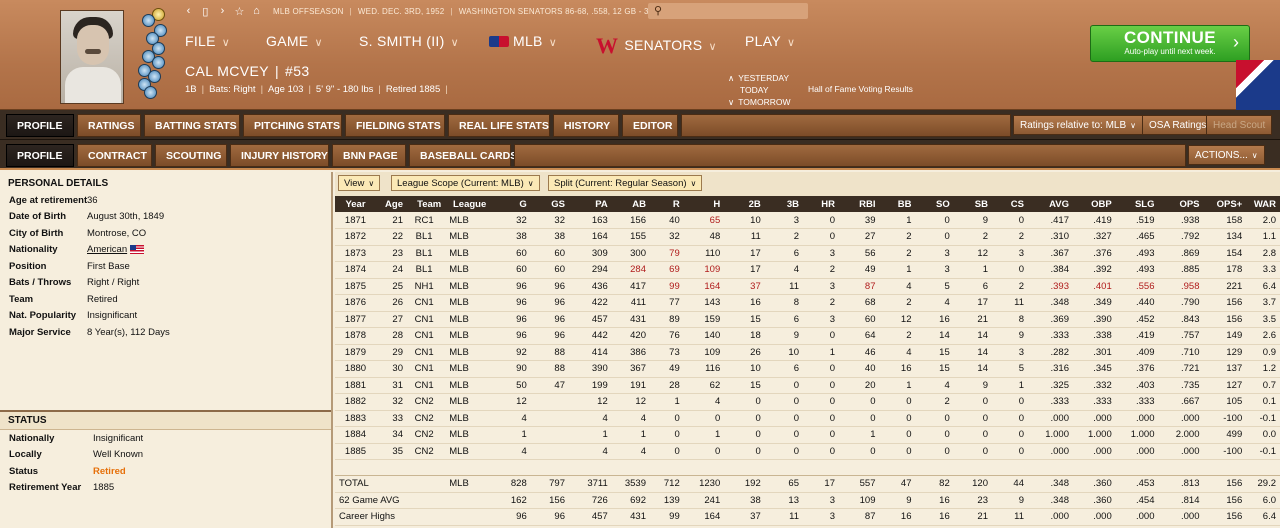  What do you see at coordinates (1094, 237) in the screenshot?
I see `table-cell: .327` at bounding box center [1094, 237].